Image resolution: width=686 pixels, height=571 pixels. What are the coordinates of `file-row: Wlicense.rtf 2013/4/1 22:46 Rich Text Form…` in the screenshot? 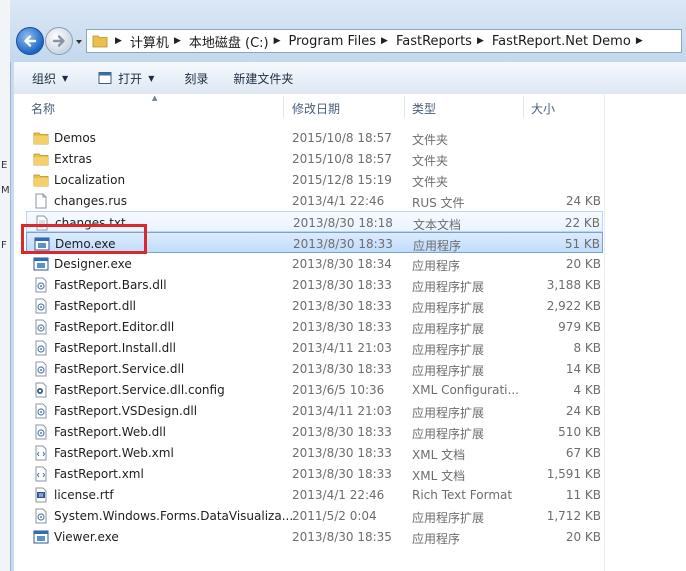 It's located at (314, 494).